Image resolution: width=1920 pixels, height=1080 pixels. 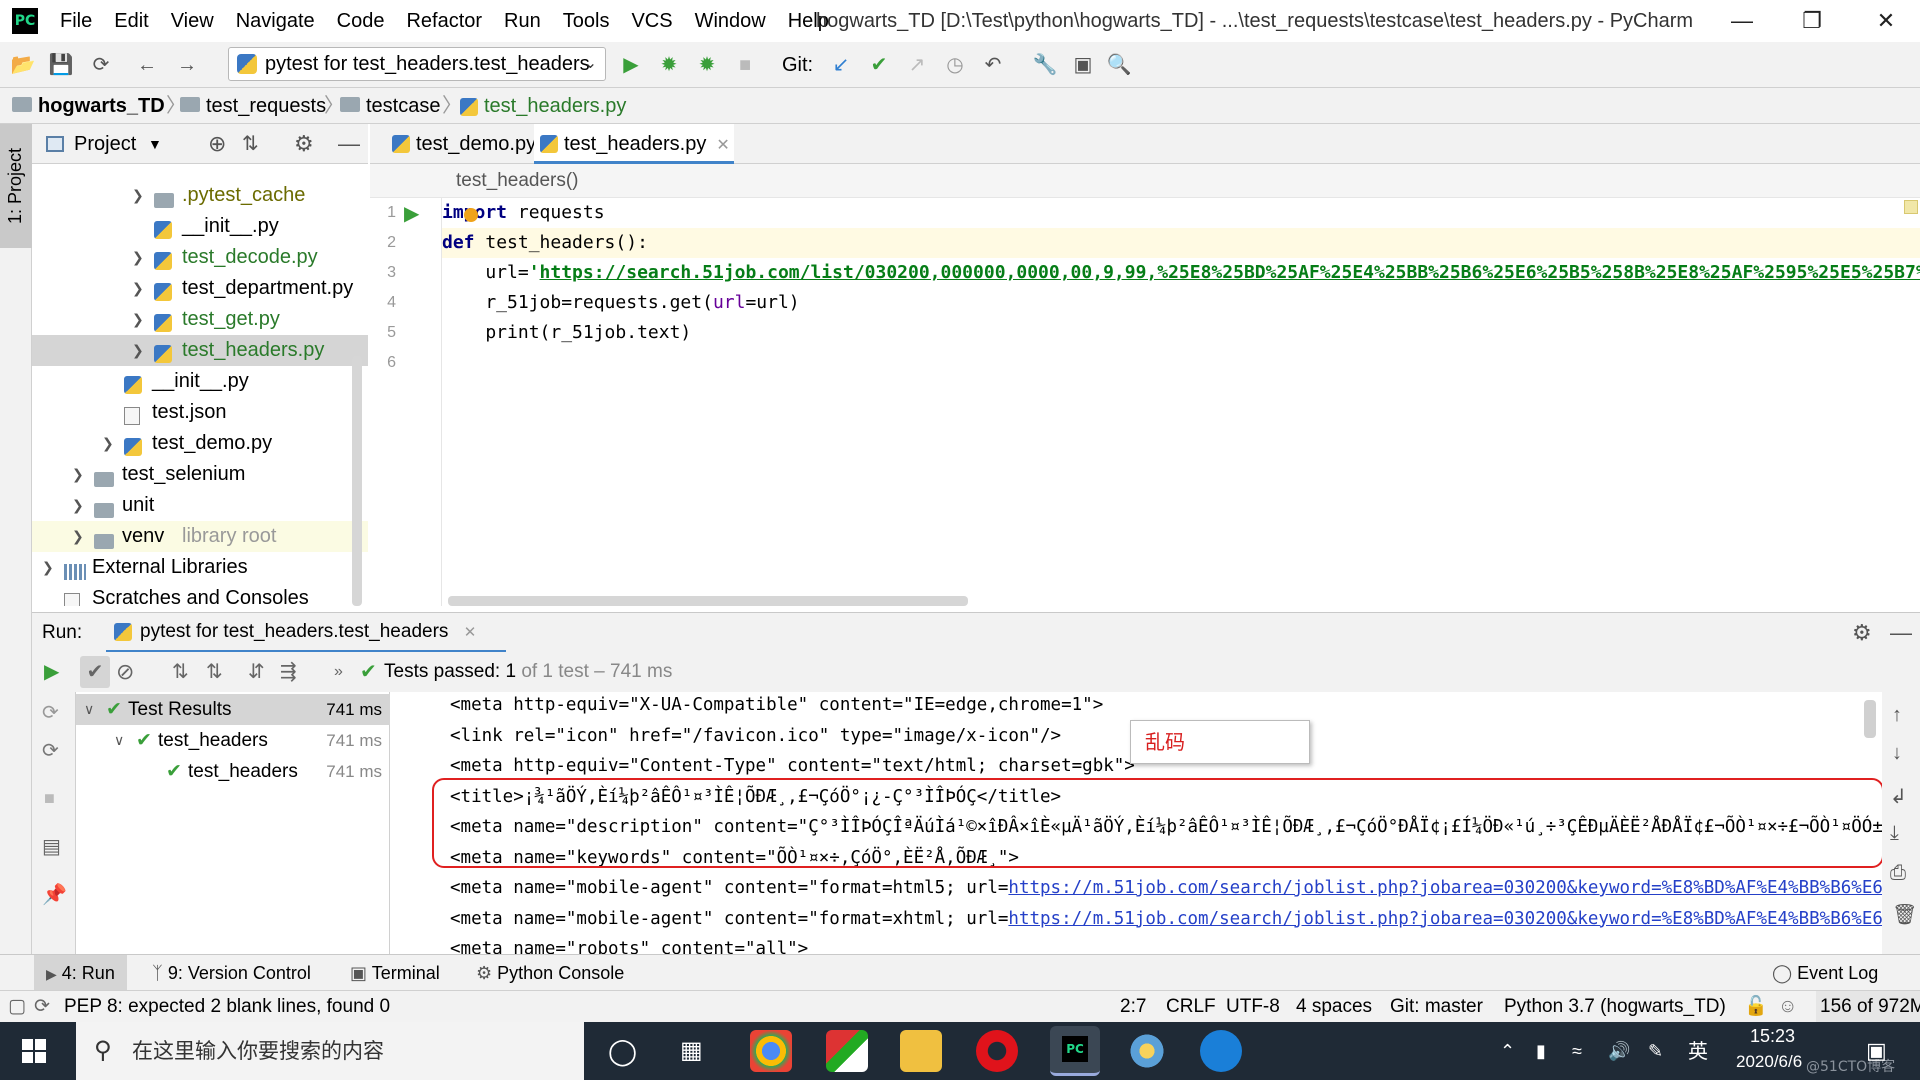 What do you see at coordinates (841, 65) in the screenshot?
I see `git-update-icon: ↙` at bounding box center [841, 65].